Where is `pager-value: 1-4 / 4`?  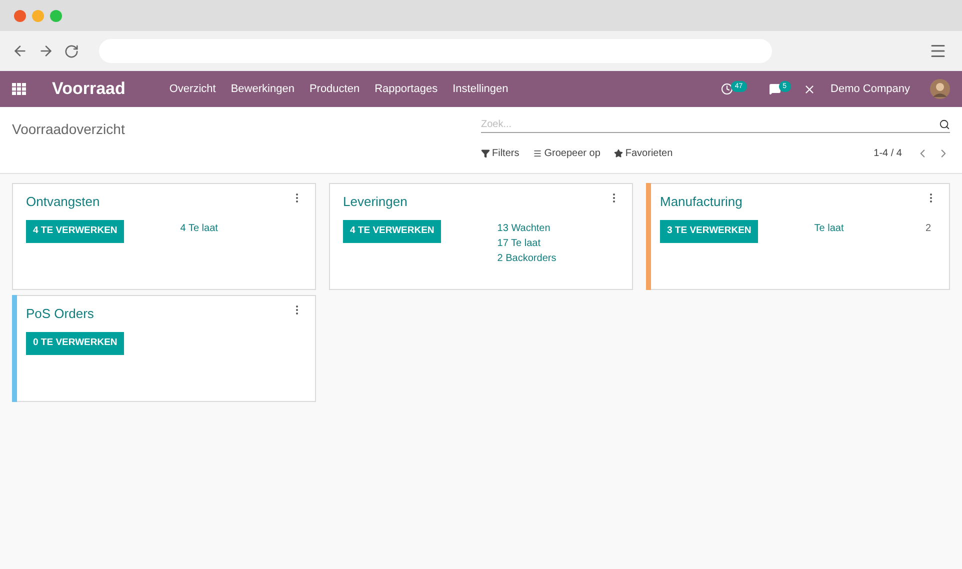 pager-value: 1-4 / 4 is located at coordinates (888, 154).